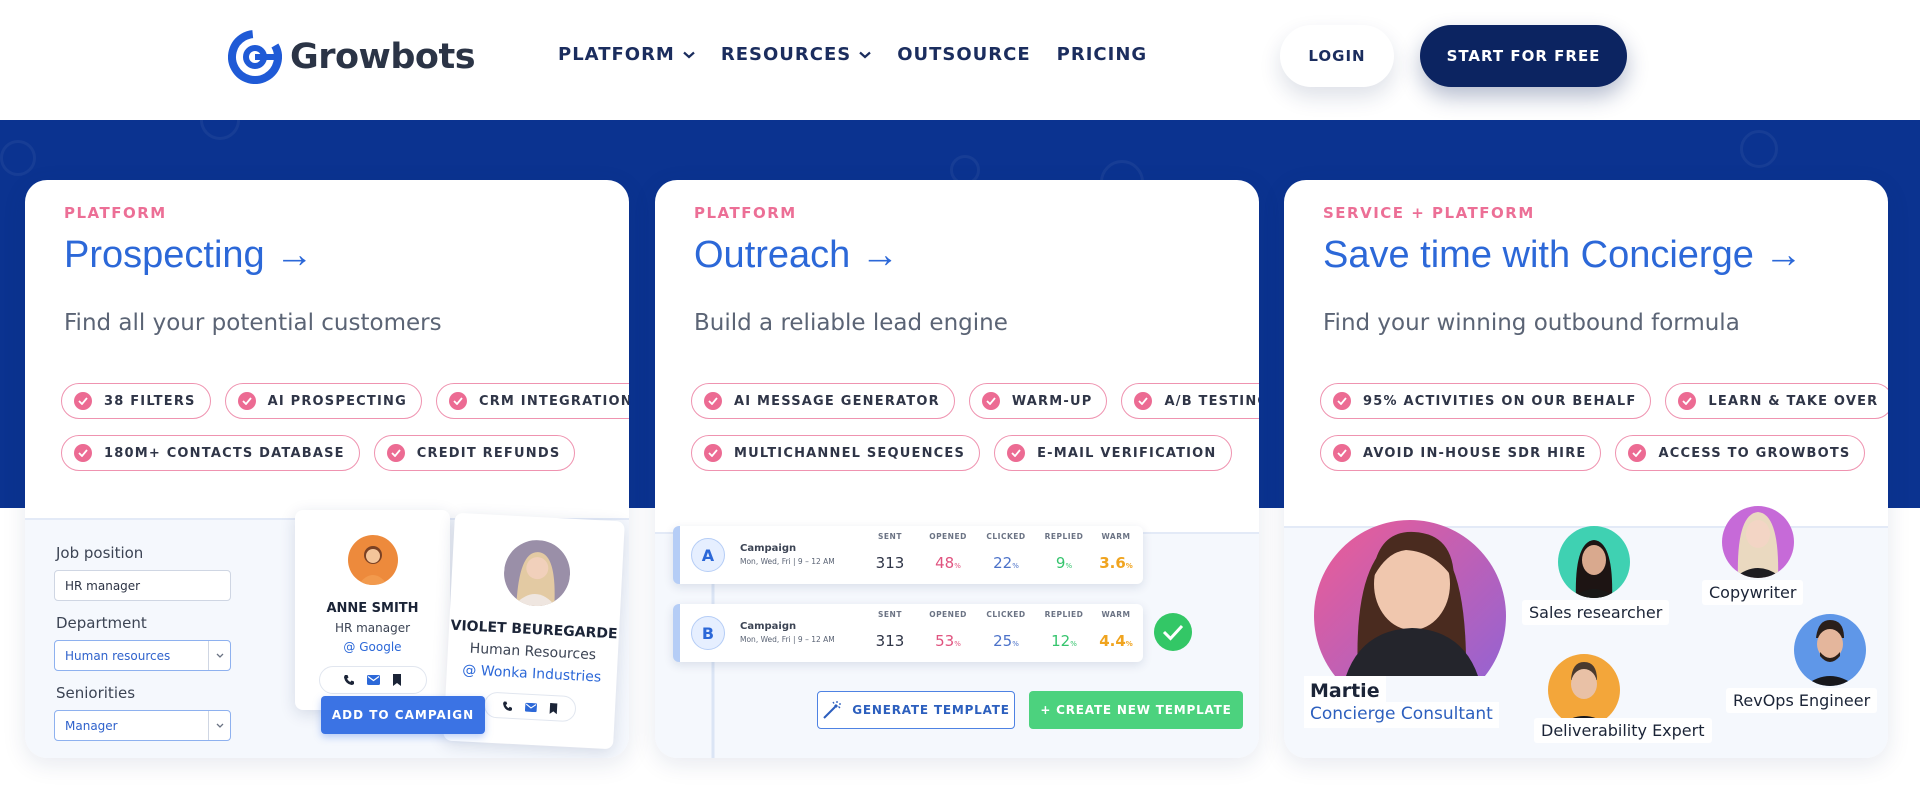 The image size is (1920, 792). Describe the element at coordinates (1116, 630) in the screenshot. I see `stat-warm: WARM 4.4%` at that location.